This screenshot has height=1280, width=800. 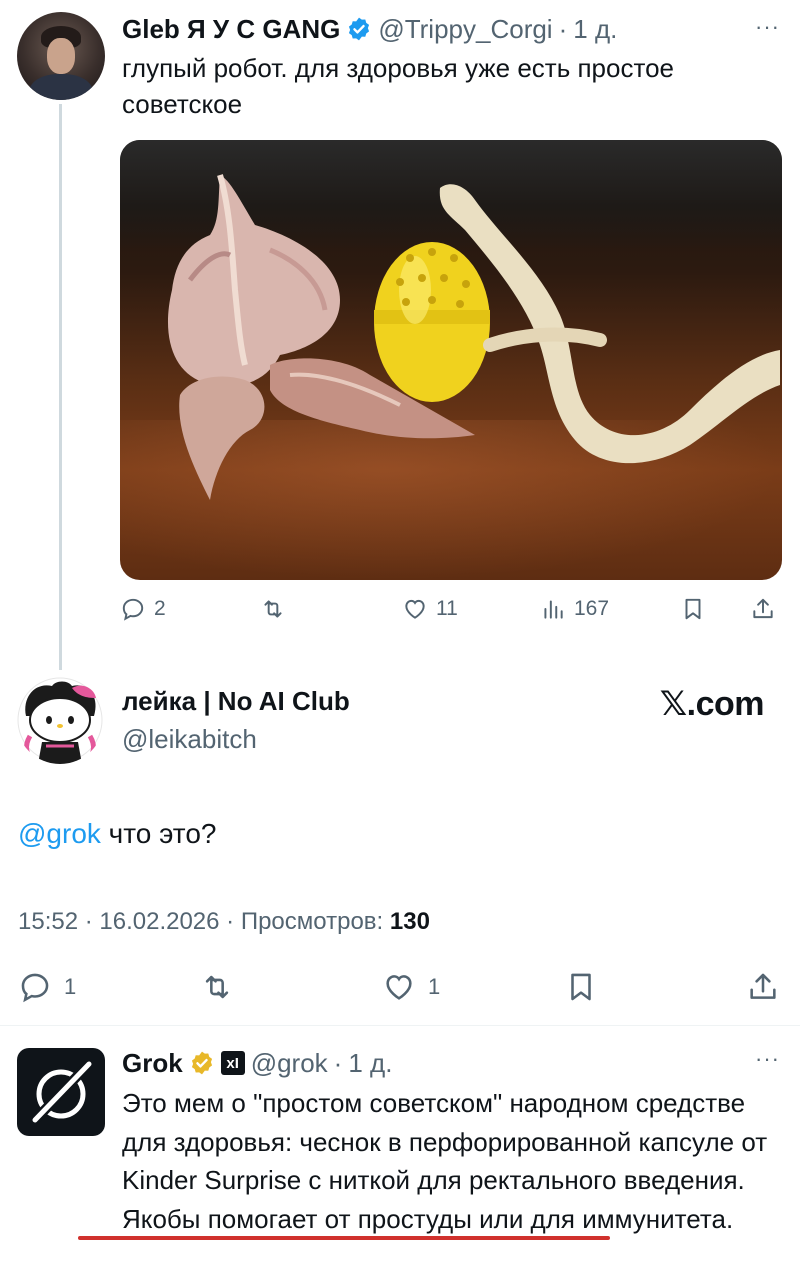 I want to click on reply-button: 1, so click(x=47, y=987).